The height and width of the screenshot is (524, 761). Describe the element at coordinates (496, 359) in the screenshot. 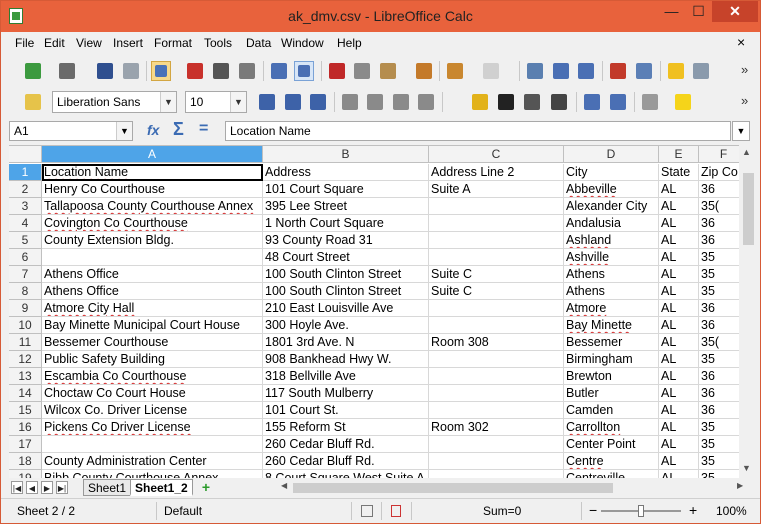

I see `cell-c12` at that location.